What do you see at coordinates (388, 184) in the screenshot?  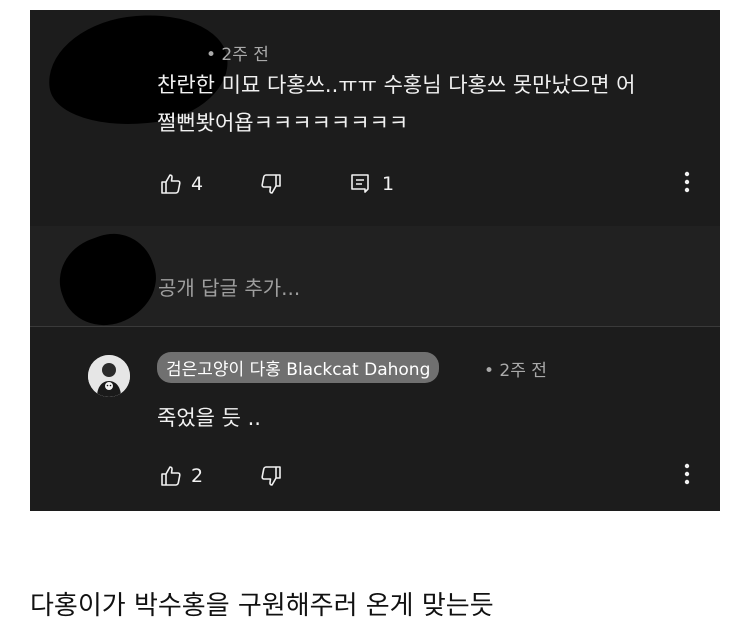 I see `reply-count: 1` at bounding box center [388, 184].